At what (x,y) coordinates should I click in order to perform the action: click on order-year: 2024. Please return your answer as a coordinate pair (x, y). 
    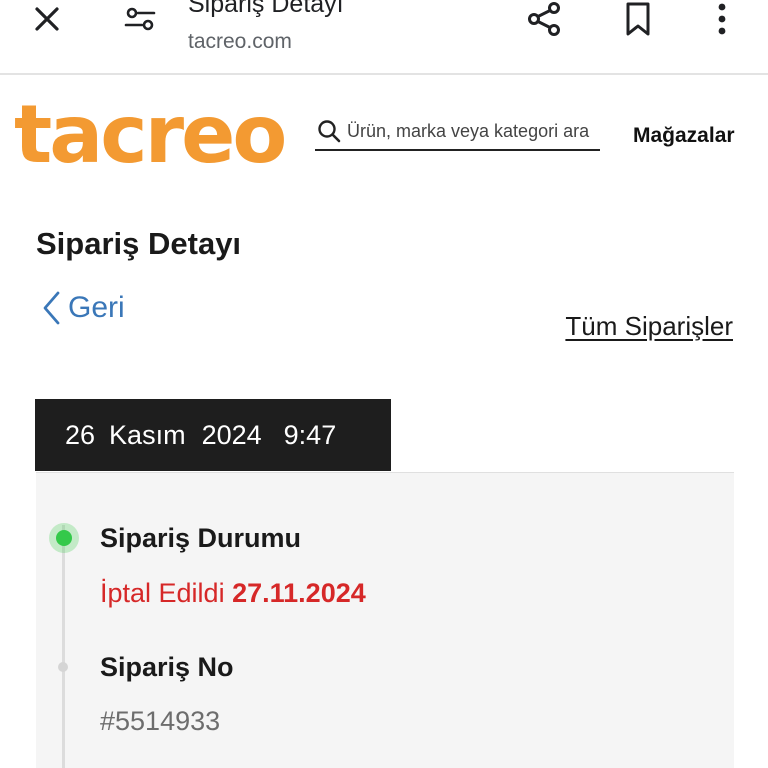
    Looking at the image, I should click on (231, 434).